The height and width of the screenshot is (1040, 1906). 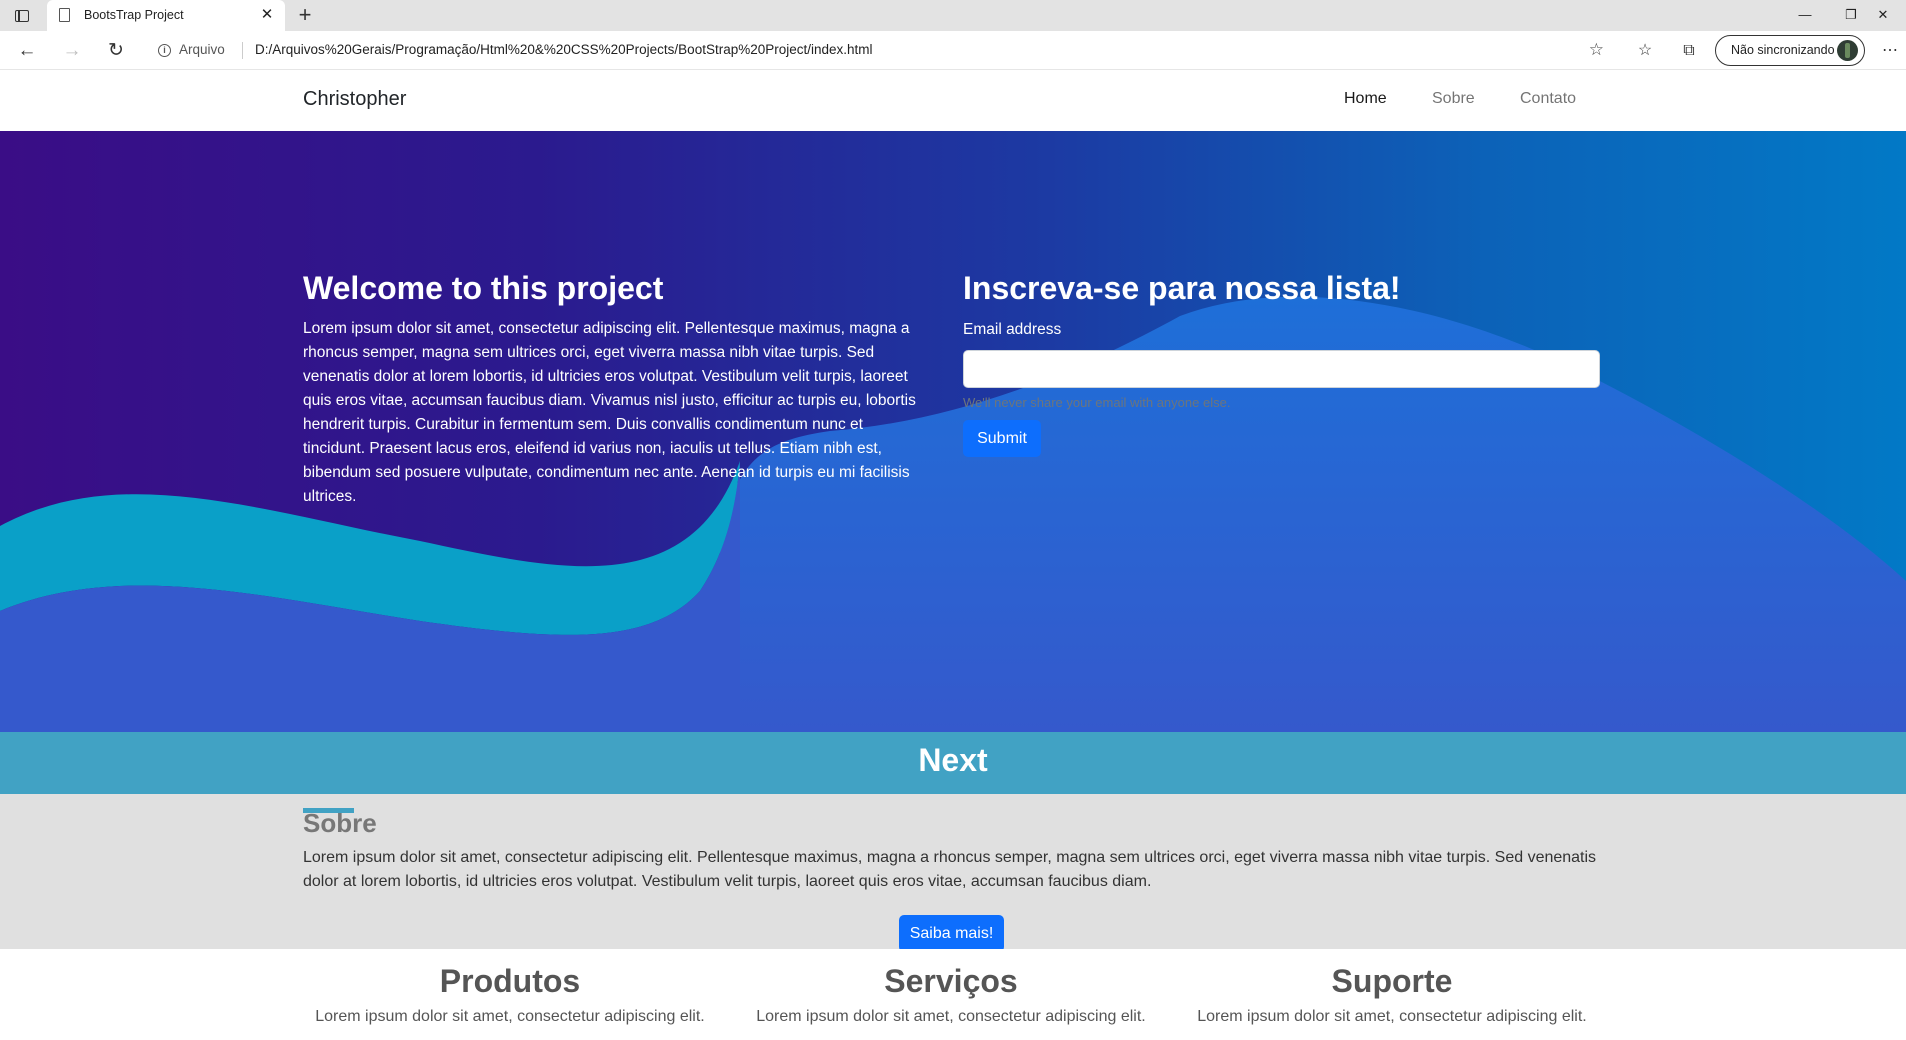 I want to click on more-icon: ⋯, so click(x=1890, y=51).